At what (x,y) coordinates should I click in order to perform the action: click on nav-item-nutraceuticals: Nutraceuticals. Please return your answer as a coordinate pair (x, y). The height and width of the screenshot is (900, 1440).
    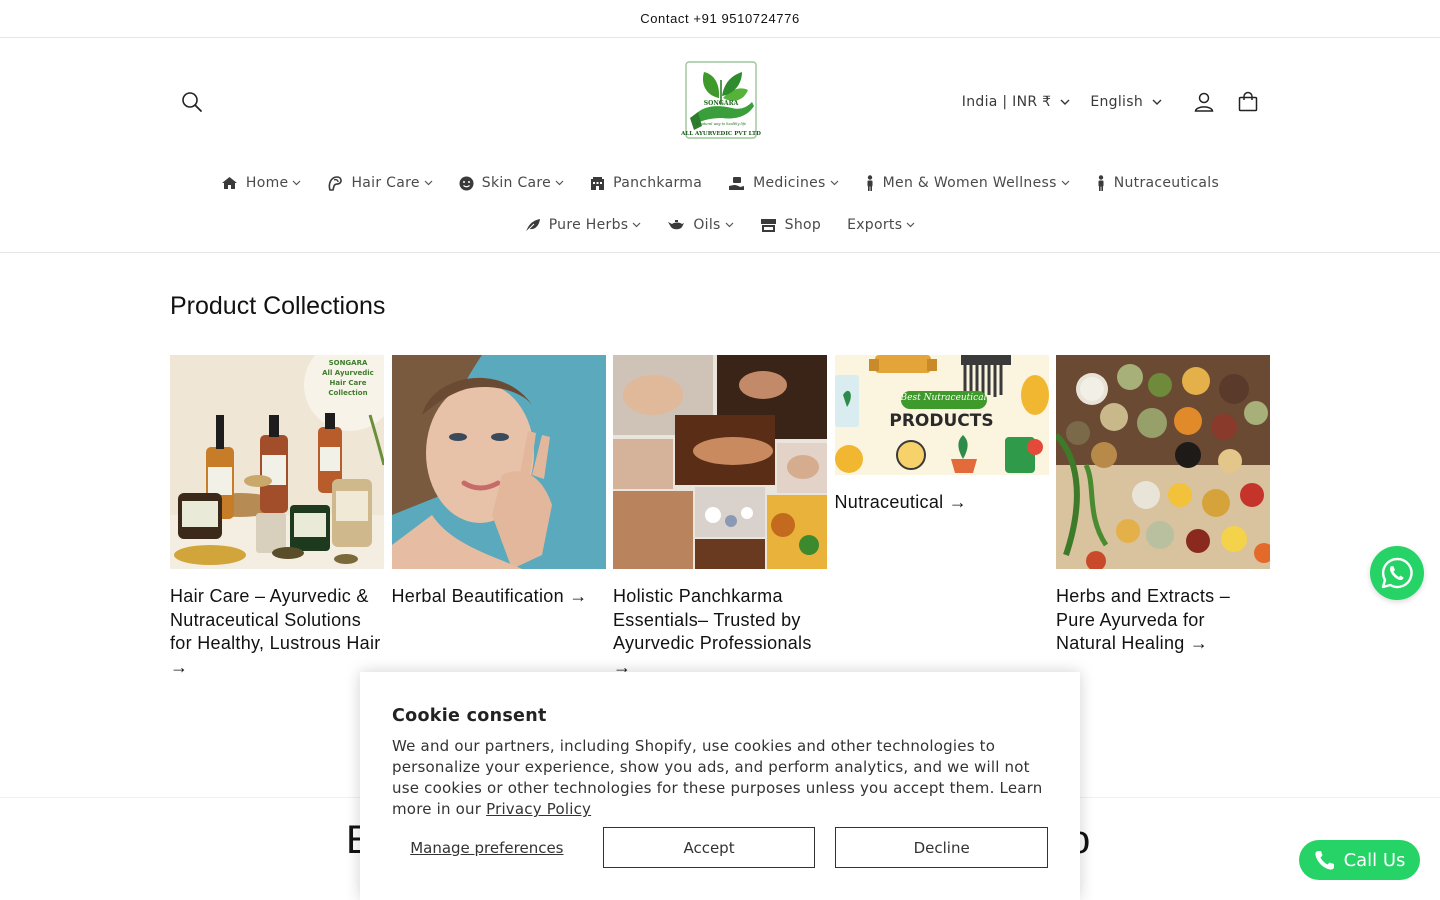
    Looking at the image, I should click on (1157, 183).